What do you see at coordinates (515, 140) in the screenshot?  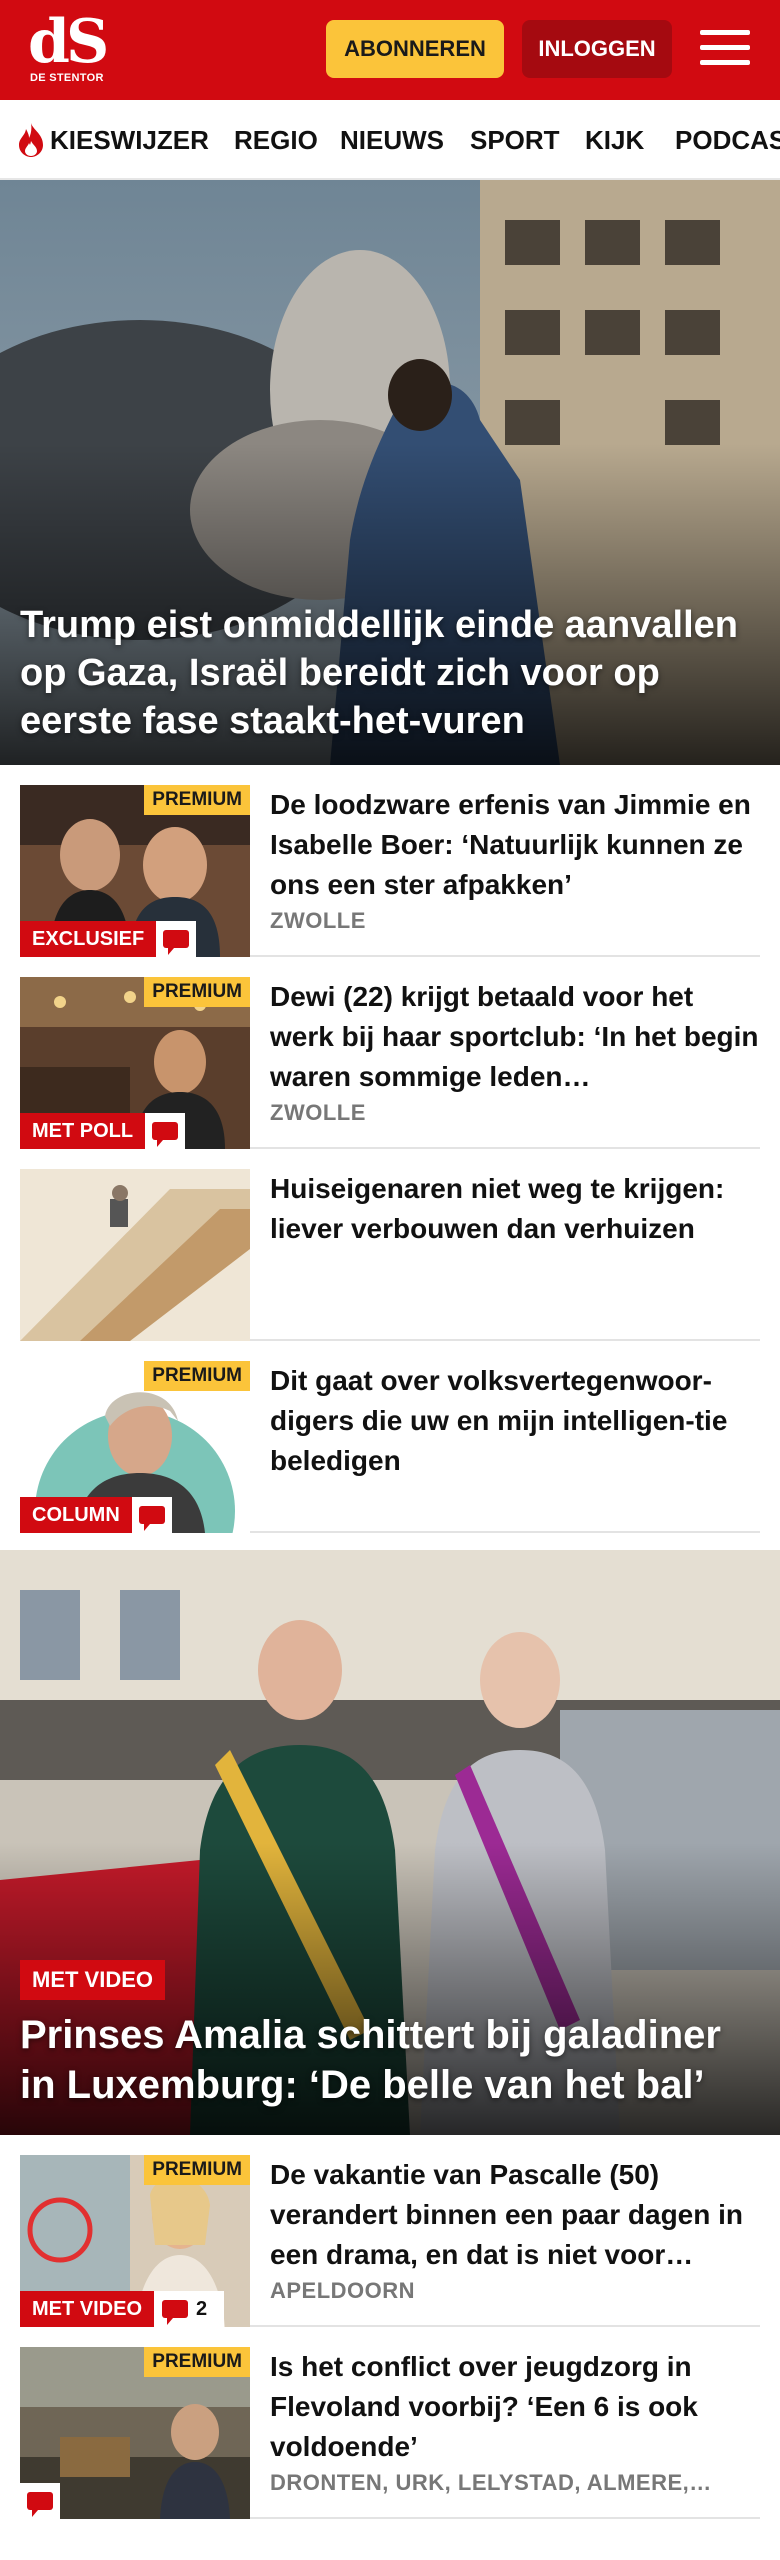 I see `nav-item-sport: SPORT` at bounding box center [515, 140].